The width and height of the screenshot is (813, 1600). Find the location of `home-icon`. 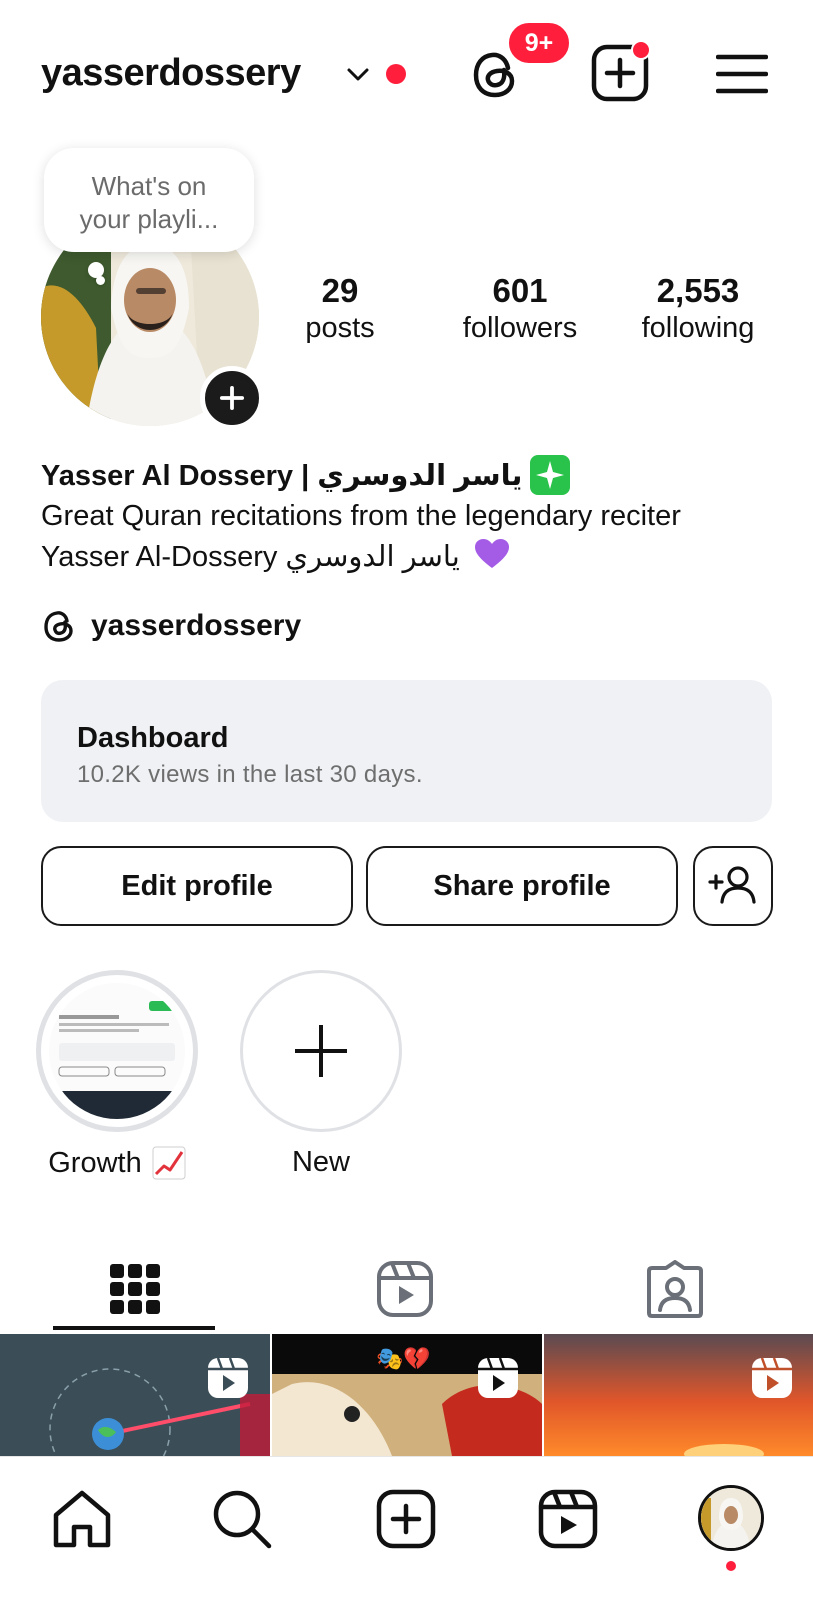

home-icon is located at coordinates (82, 1519).